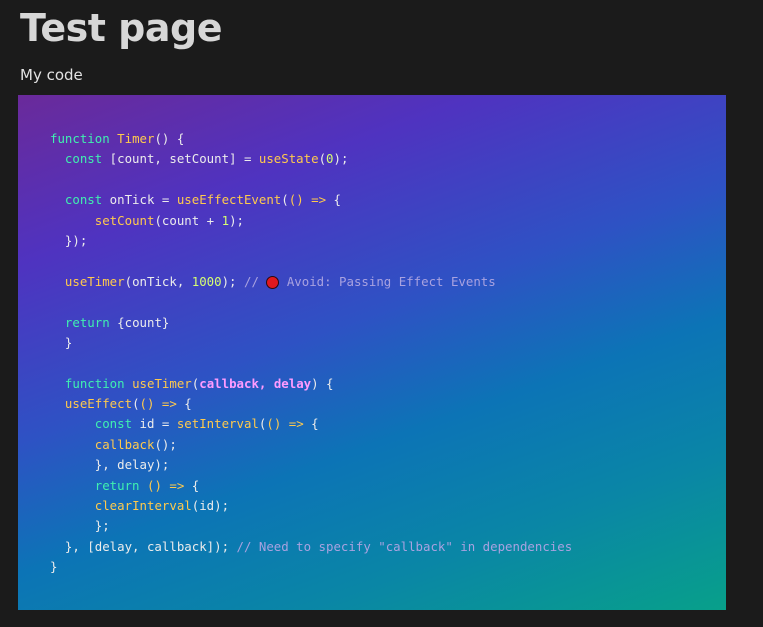  Describe the element at coordinates (210, 506) in the screenshot. I see `code-token: (id);` at that location.